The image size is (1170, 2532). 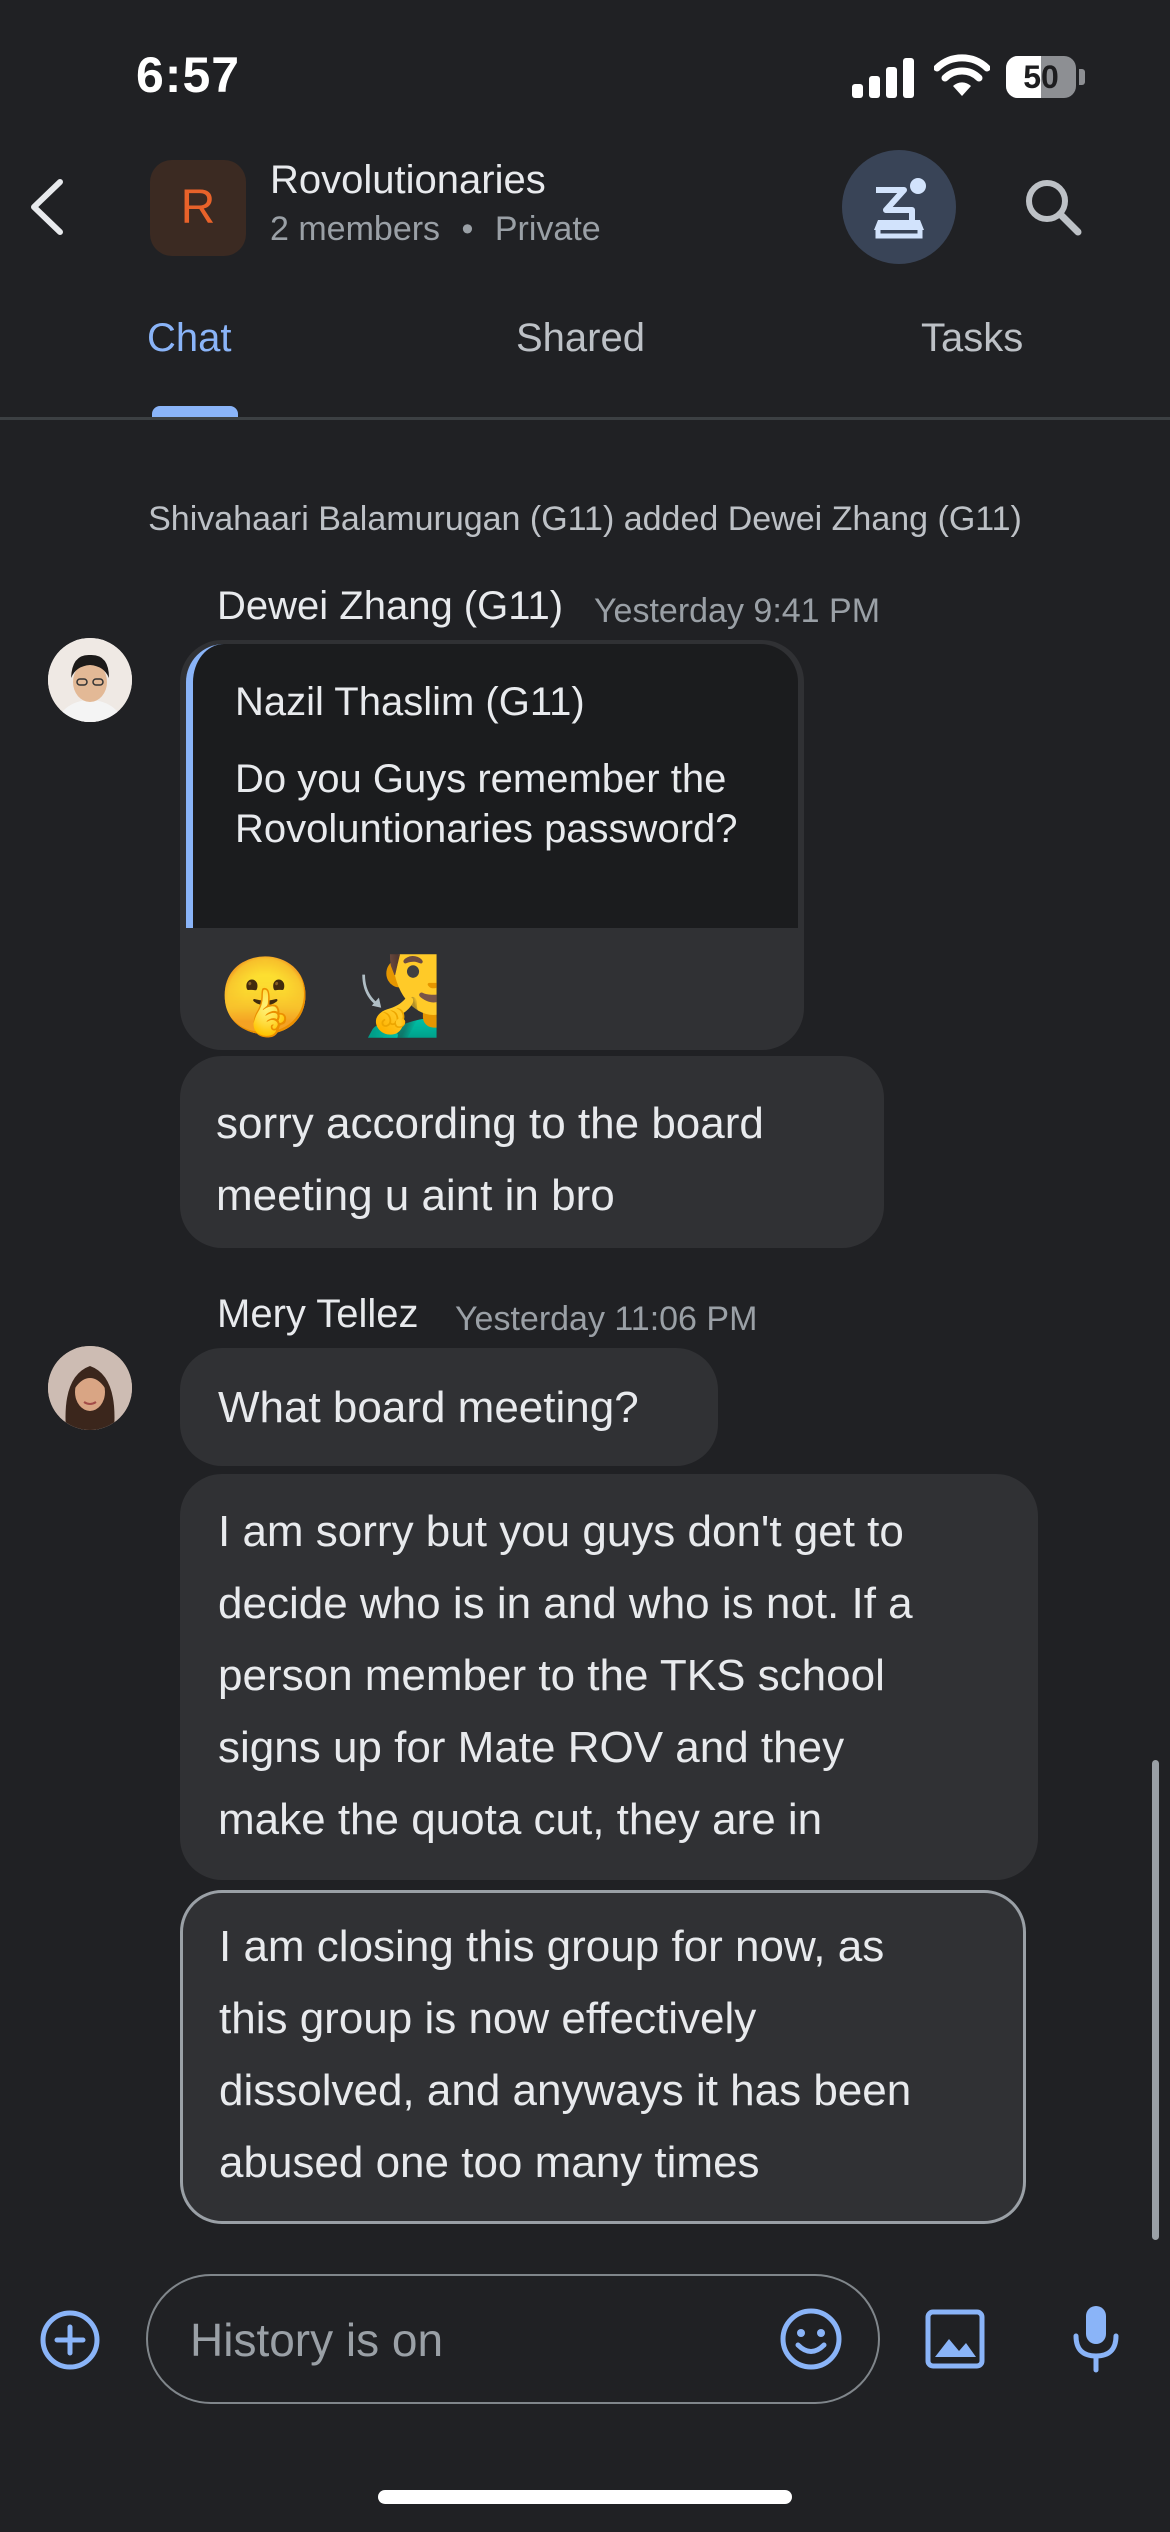 I want to click on image-icon, so click(x=955, y=2339).